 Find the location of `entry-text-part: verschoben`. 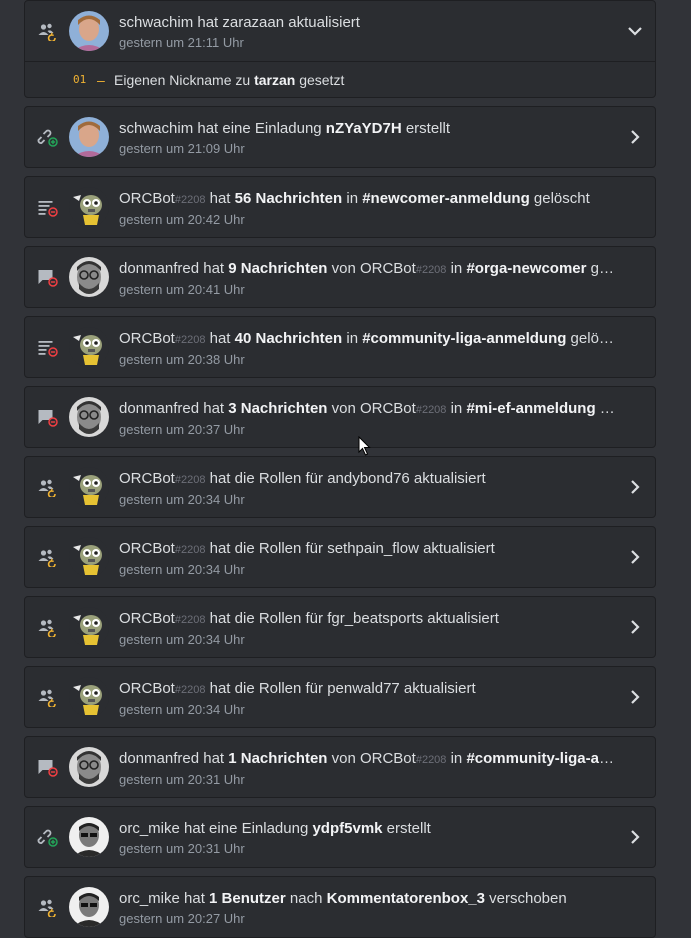

entry-text-part: verschoben is located at coordinates (525, 898).